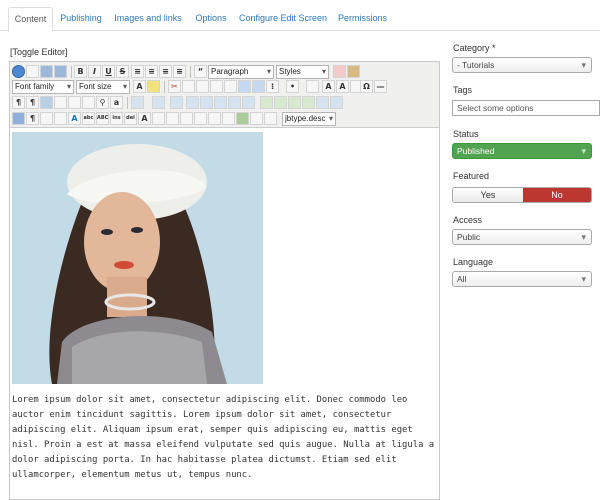 This screenshot has width=600, height=500. Describe the element at coordinates (522, 65) in the screenshot. I see `category-select: - Tutorials` at that location.